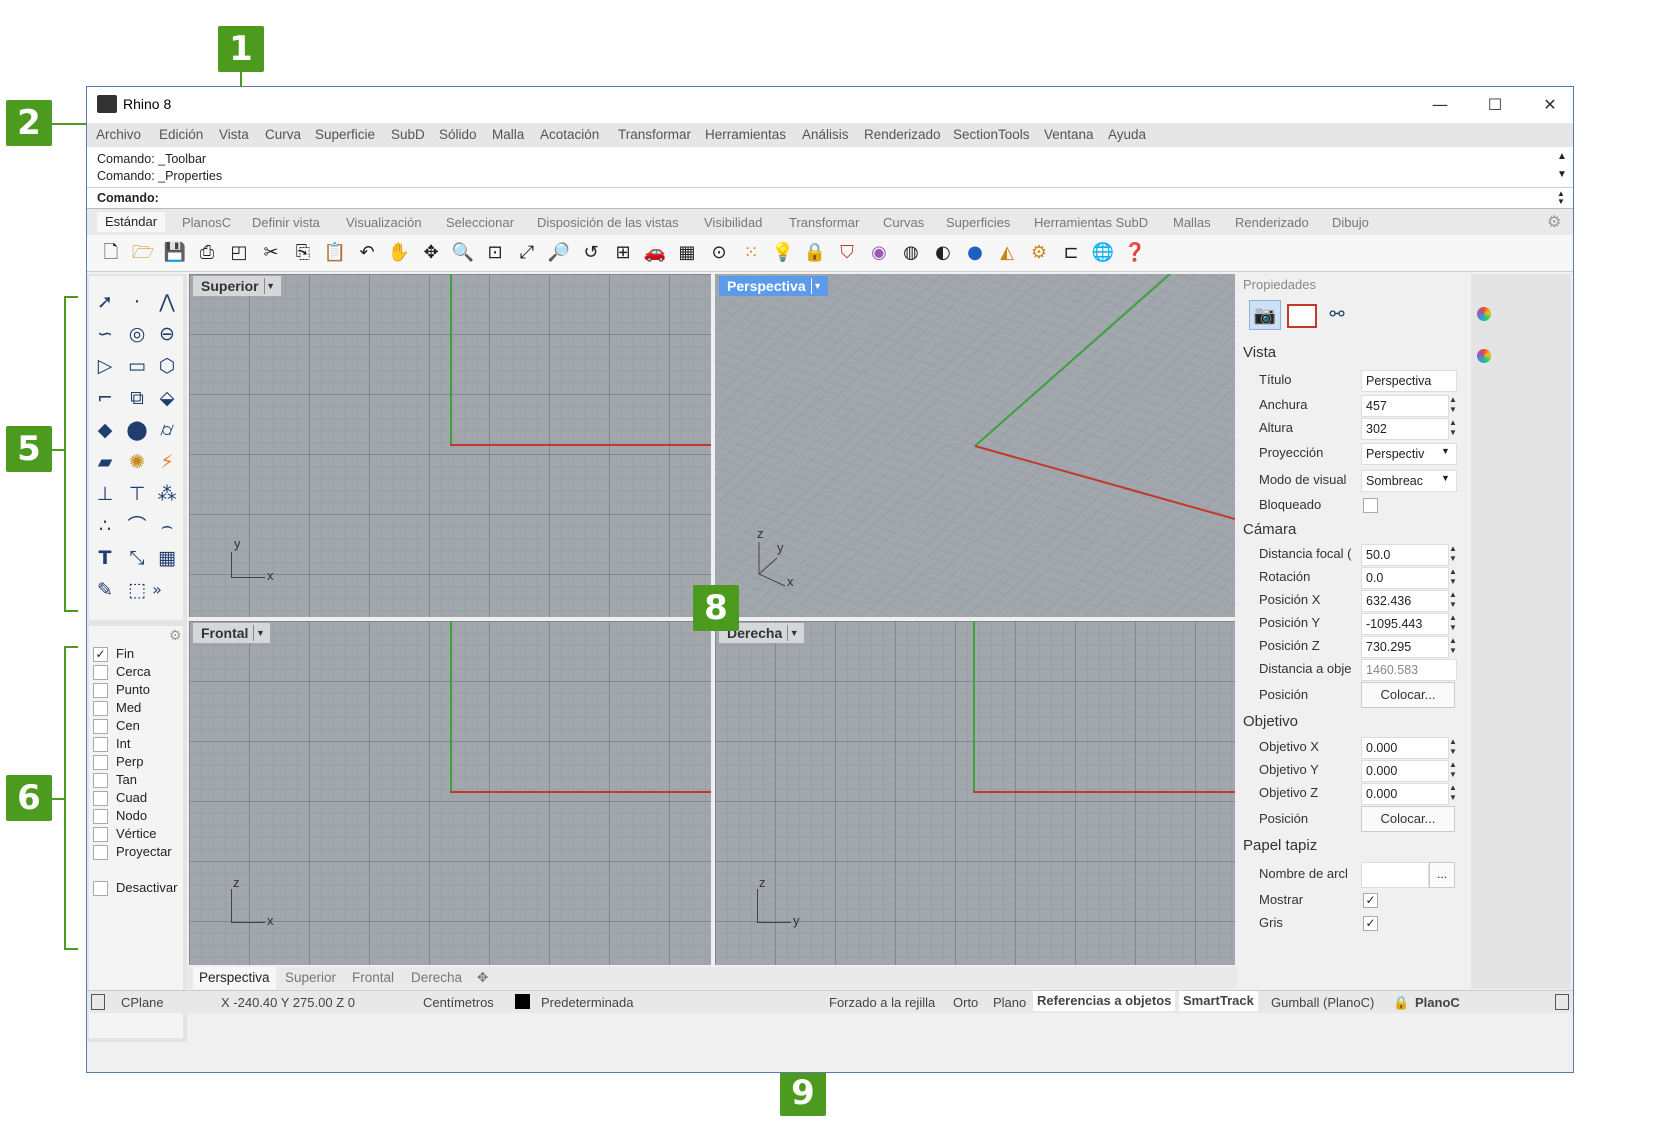  I want to click on hexagon-icon: ⬡, so click(167, 366).